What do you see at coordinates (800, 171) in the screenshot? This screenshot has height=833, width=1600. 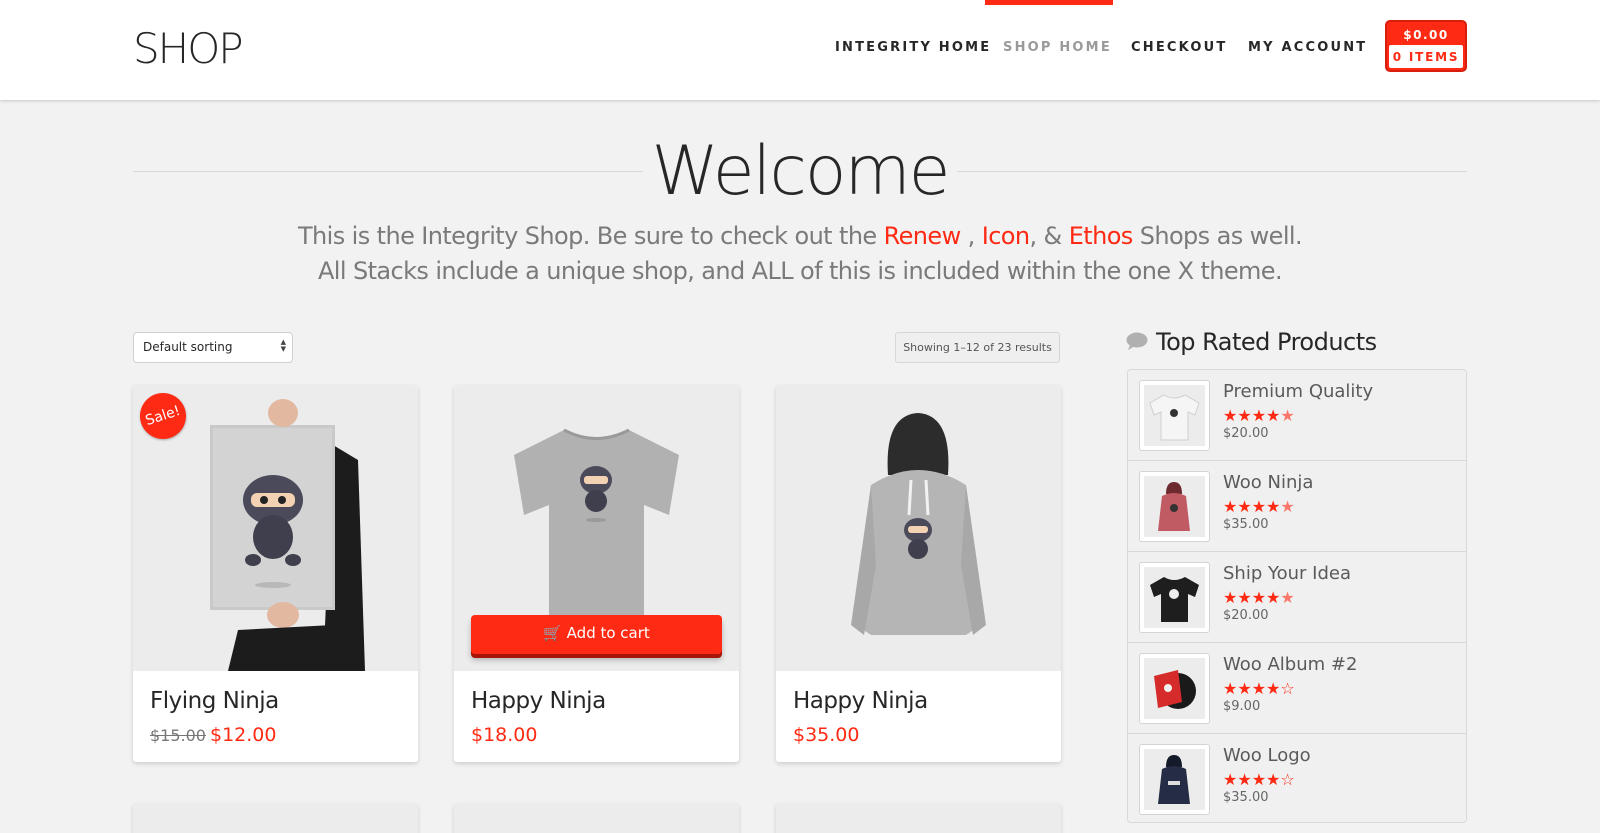 I see `welcome-title: Welcome` at bounding box center [800, 171].